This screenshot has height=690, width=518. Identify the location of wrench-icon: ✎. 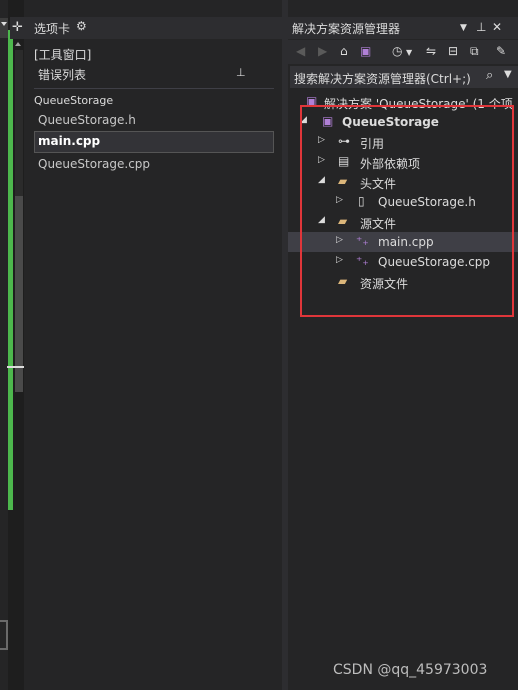
(501, 51).